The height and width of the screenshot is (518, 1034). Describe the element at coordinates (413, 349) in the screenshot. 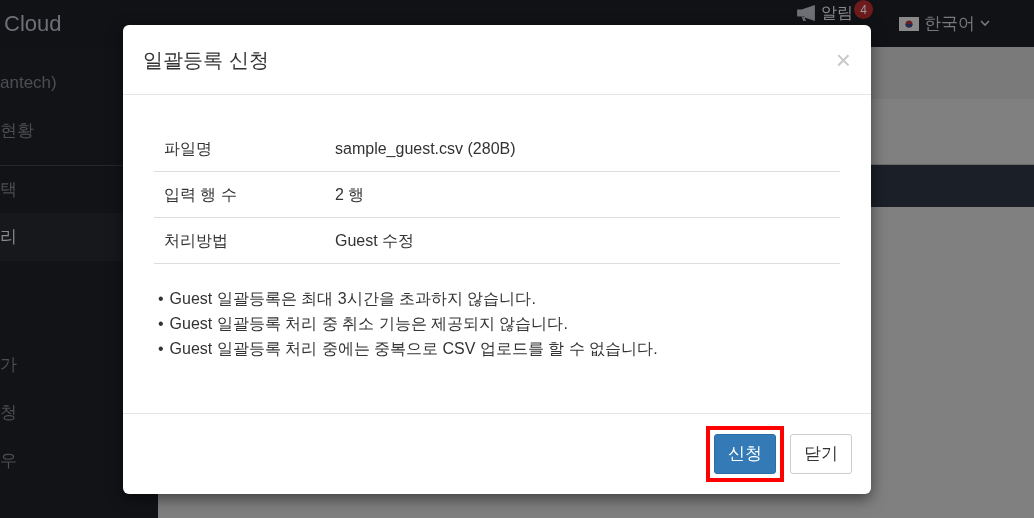

I see `note-text: Guest 일괄등록 처리 중에는 중복으로 CSV 업로드를 할 수 없습니다.` at that location.